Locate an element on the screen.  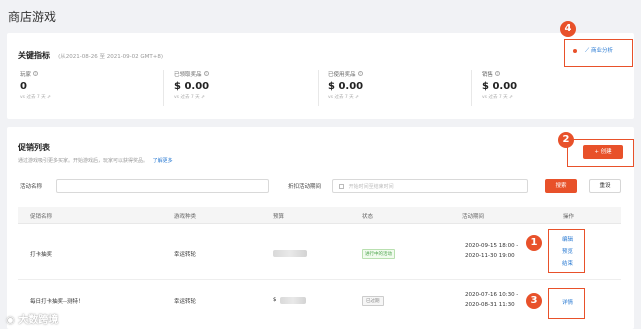
date-range-input: 开始时间至结束时间 is located at coordinates (430, 186).